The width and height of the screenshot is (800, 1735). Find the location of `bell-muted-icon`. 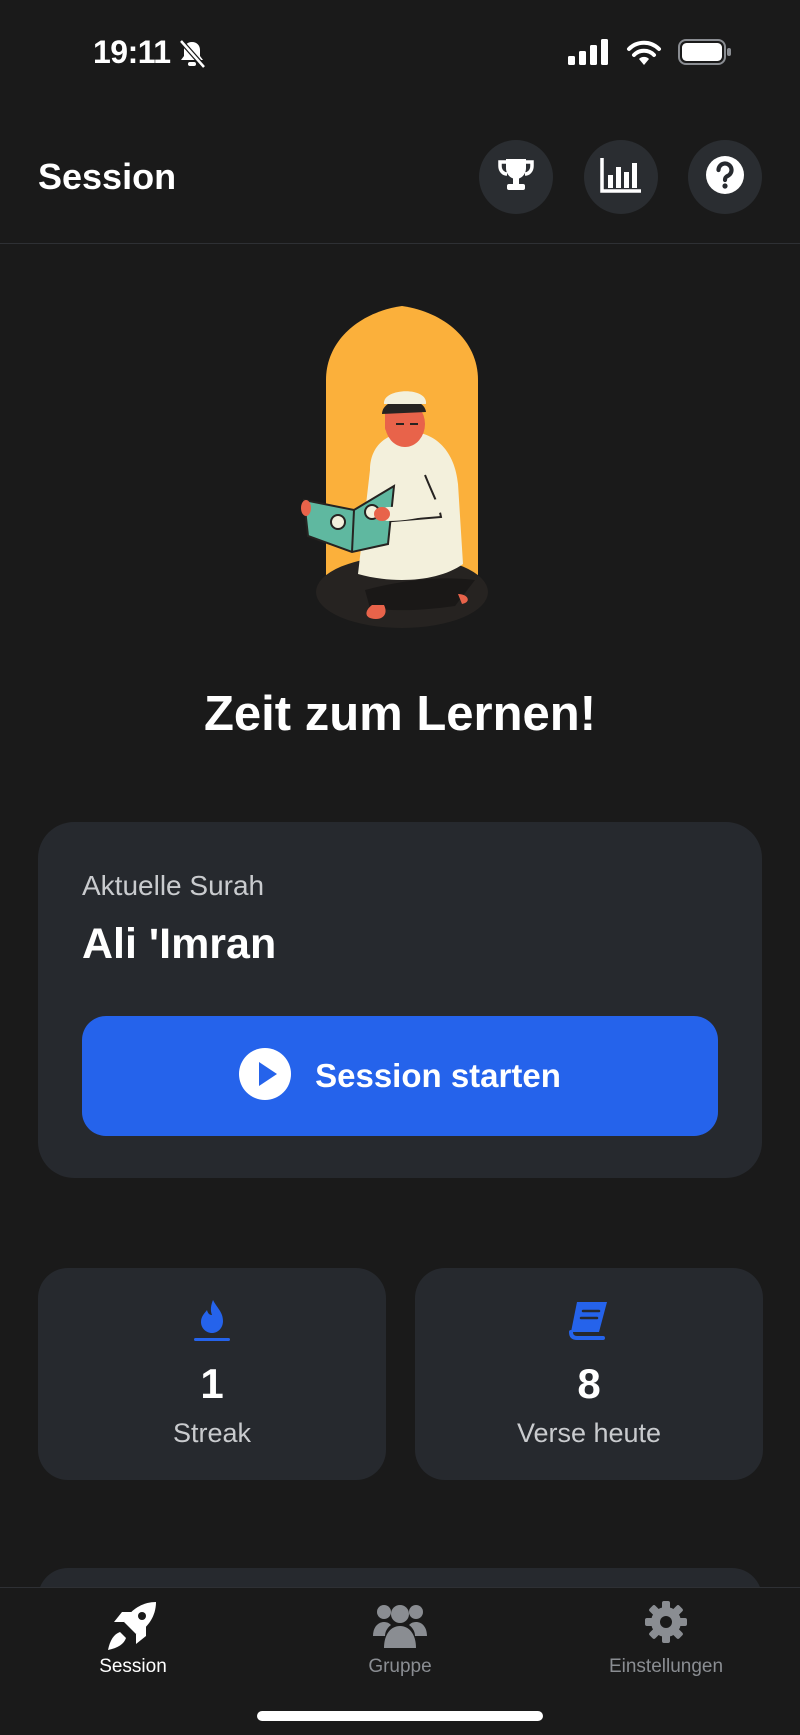

bell-muted-icon is located at coordinates (192, 56).